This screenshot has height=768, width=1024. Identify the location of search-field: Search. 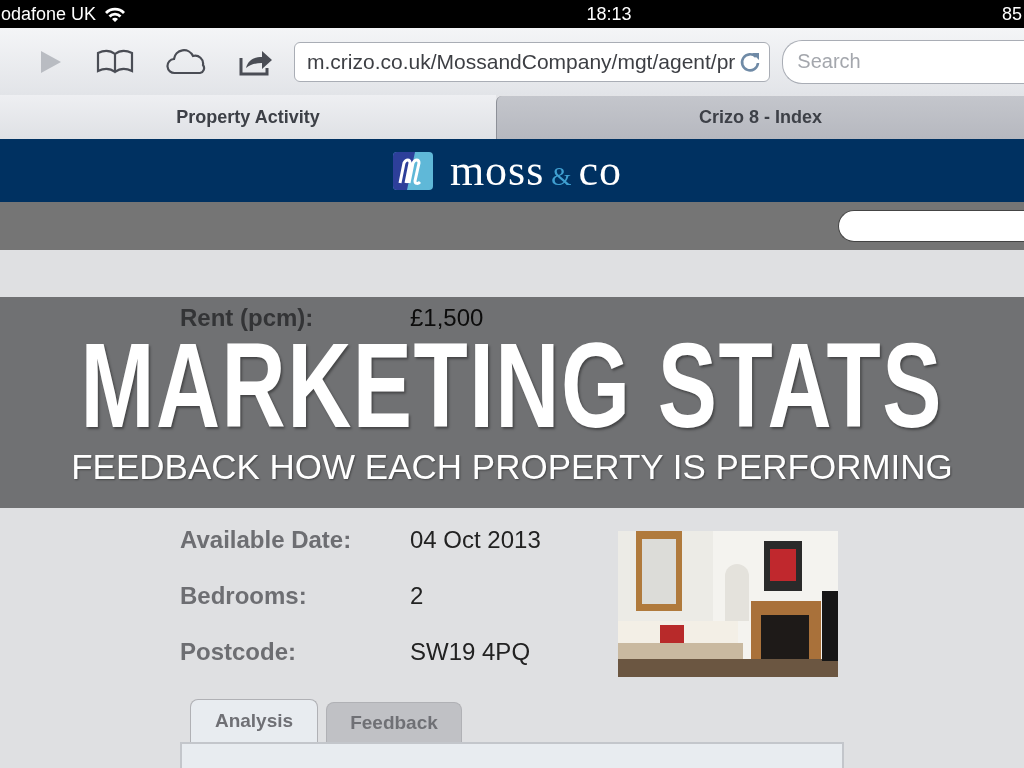
(903, 61).